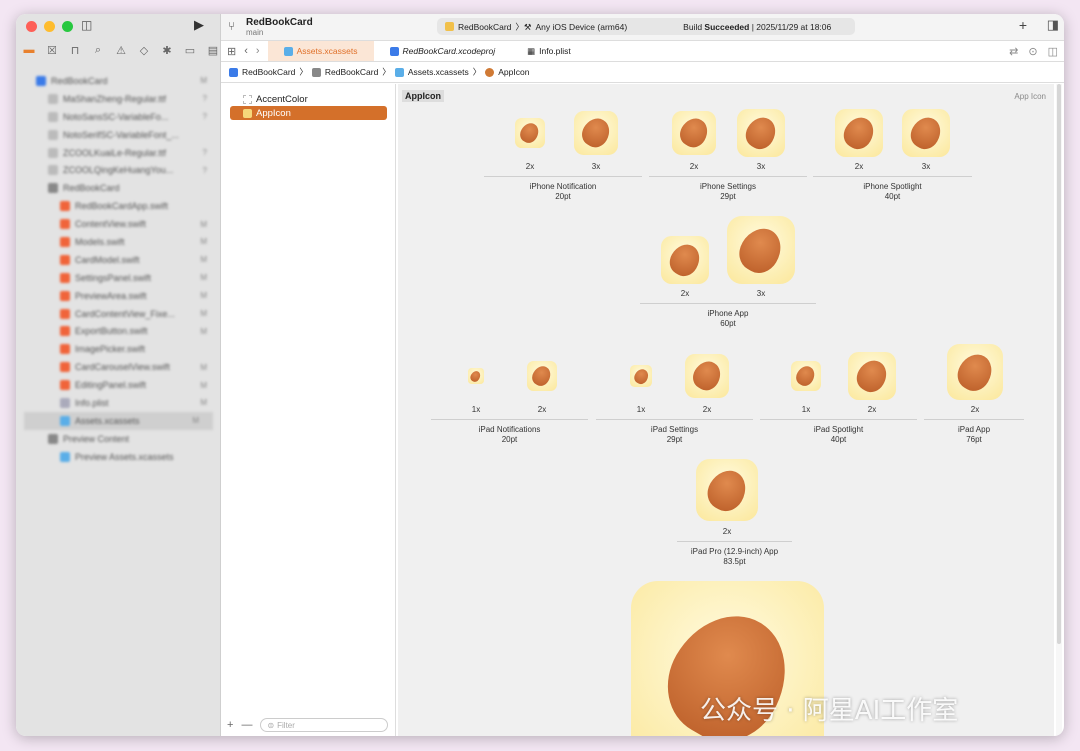  Describe the element at coordinates (246, 51) in the screenshot. I see `back-icon: ‹` at that location.